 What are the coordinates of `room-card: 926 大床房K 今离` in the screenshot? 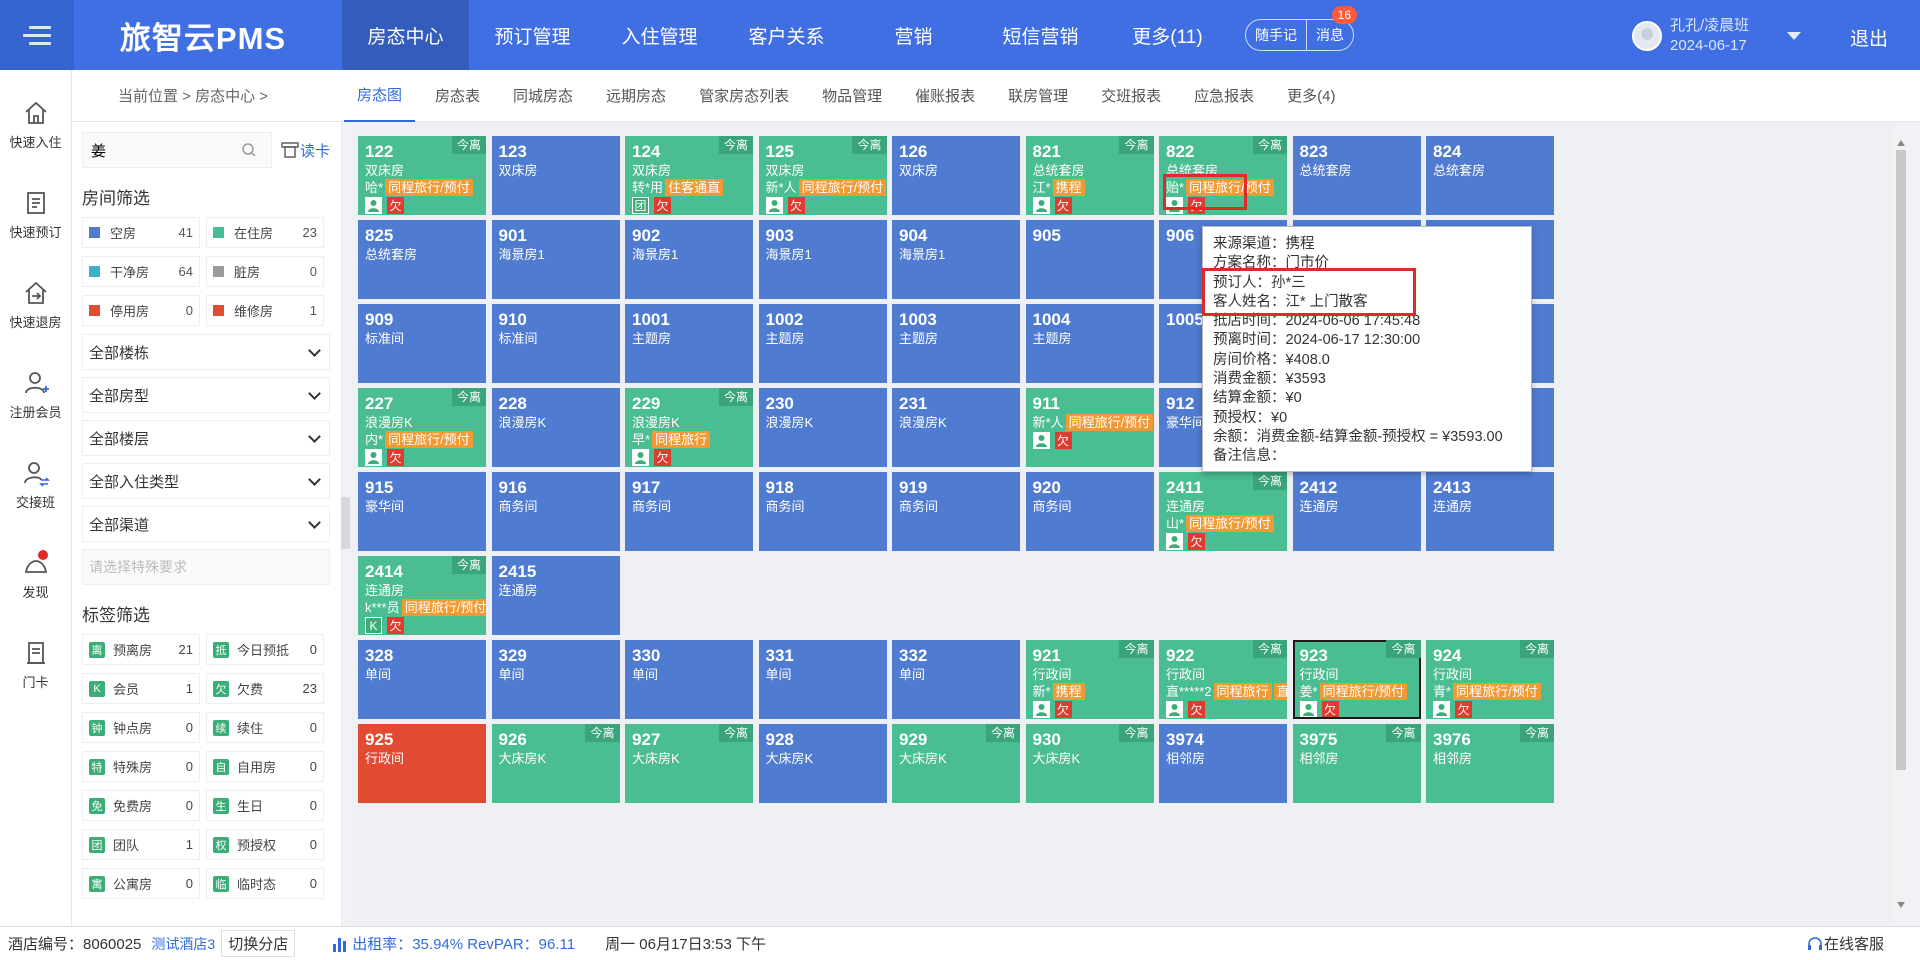 It's located at (555, 763).